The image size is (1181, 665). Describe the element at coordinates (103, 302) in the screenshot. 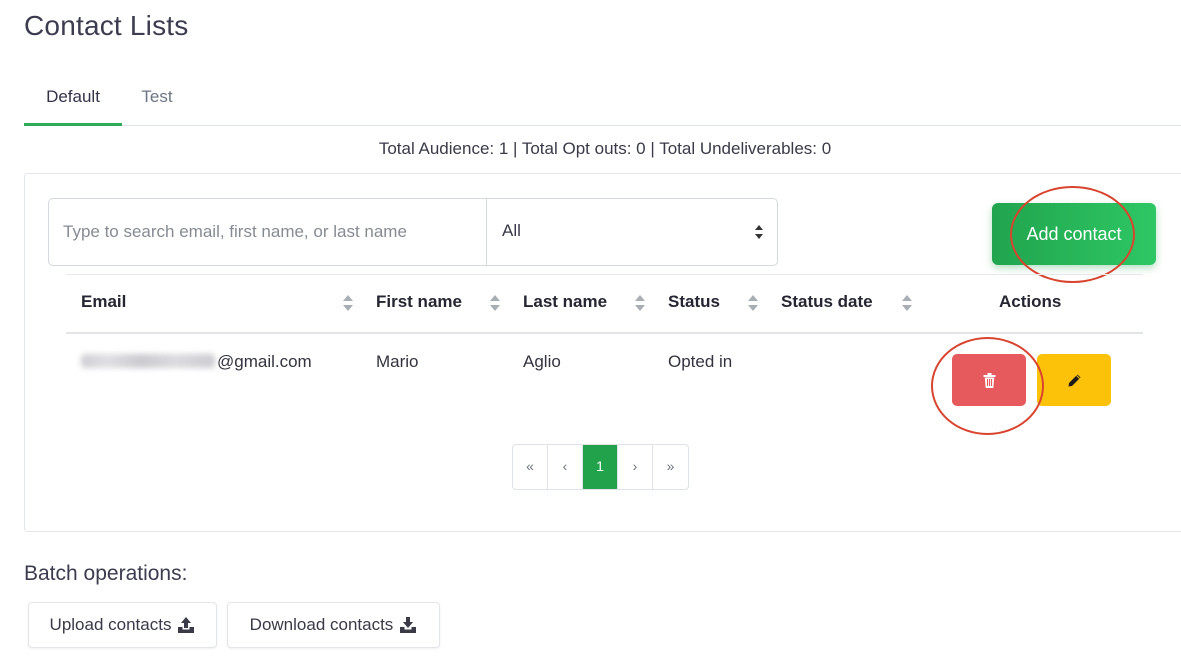

I see `header-email: Email` at that location.